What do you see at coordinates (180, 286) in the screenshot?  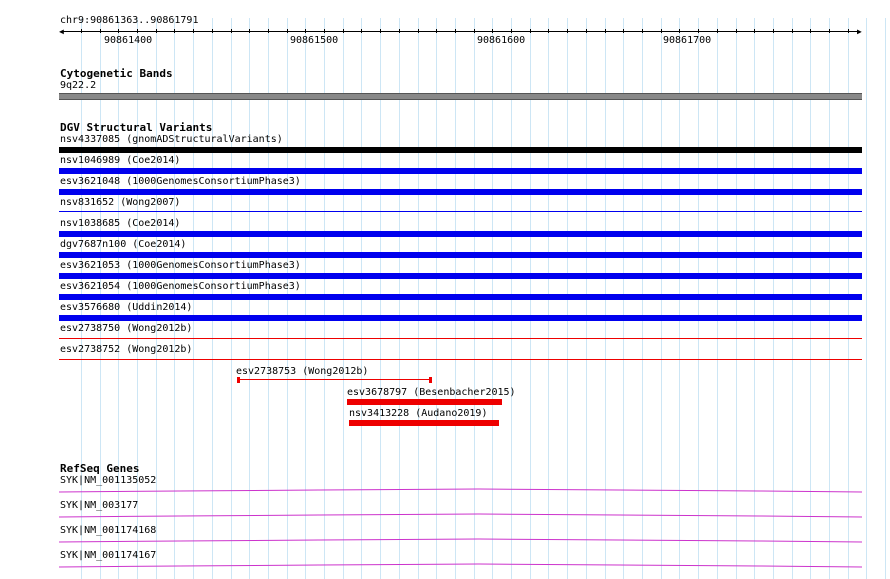 I see `dgv-row-label: esv3621054 (1000GenomesConsortiumPhase3)` at bounding box center [180, 286].